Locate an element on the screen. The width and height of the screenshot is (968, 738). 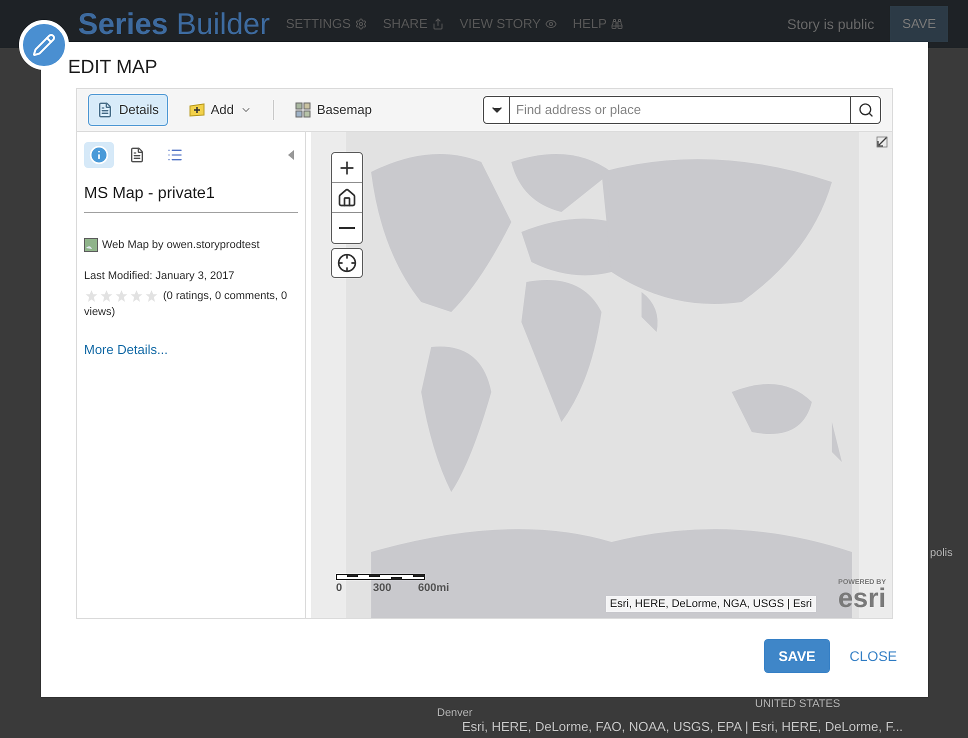
story-status: Story is public is located at coordinates (830, 24).